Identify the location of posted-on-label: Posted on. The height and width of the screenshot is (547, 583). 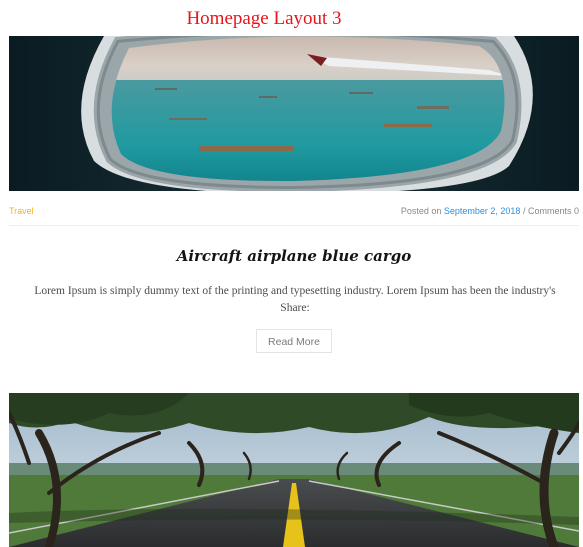
(421, 211).